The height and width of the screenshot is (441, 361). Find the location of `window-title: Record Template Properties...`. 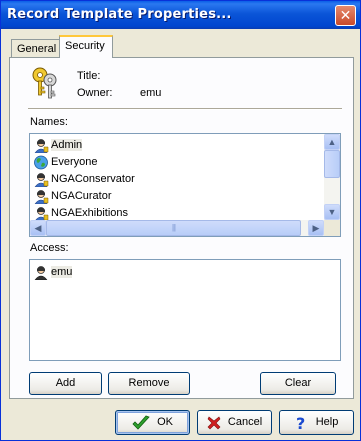

window-title: Record Template Properties... is located at coordinates (119, 14).